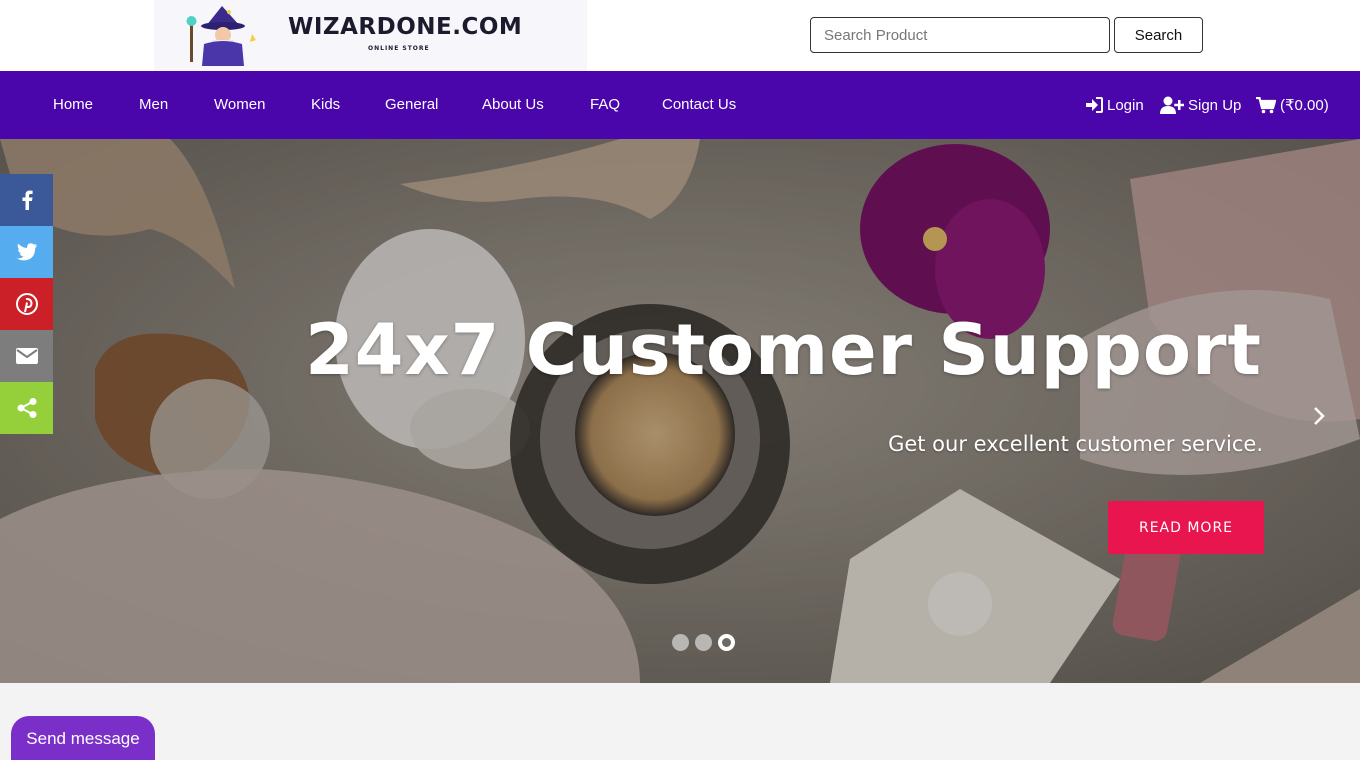  I want to click on hero-title: 24x7 Customer Support, so click(783, 350).